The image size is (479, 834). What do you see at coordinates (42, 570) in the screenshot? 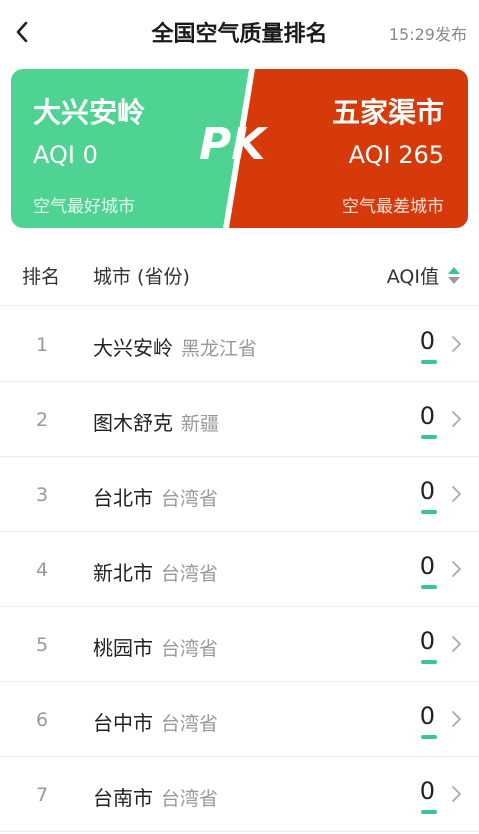
I see `rank-number: 4` at bounding box center [42, 570].